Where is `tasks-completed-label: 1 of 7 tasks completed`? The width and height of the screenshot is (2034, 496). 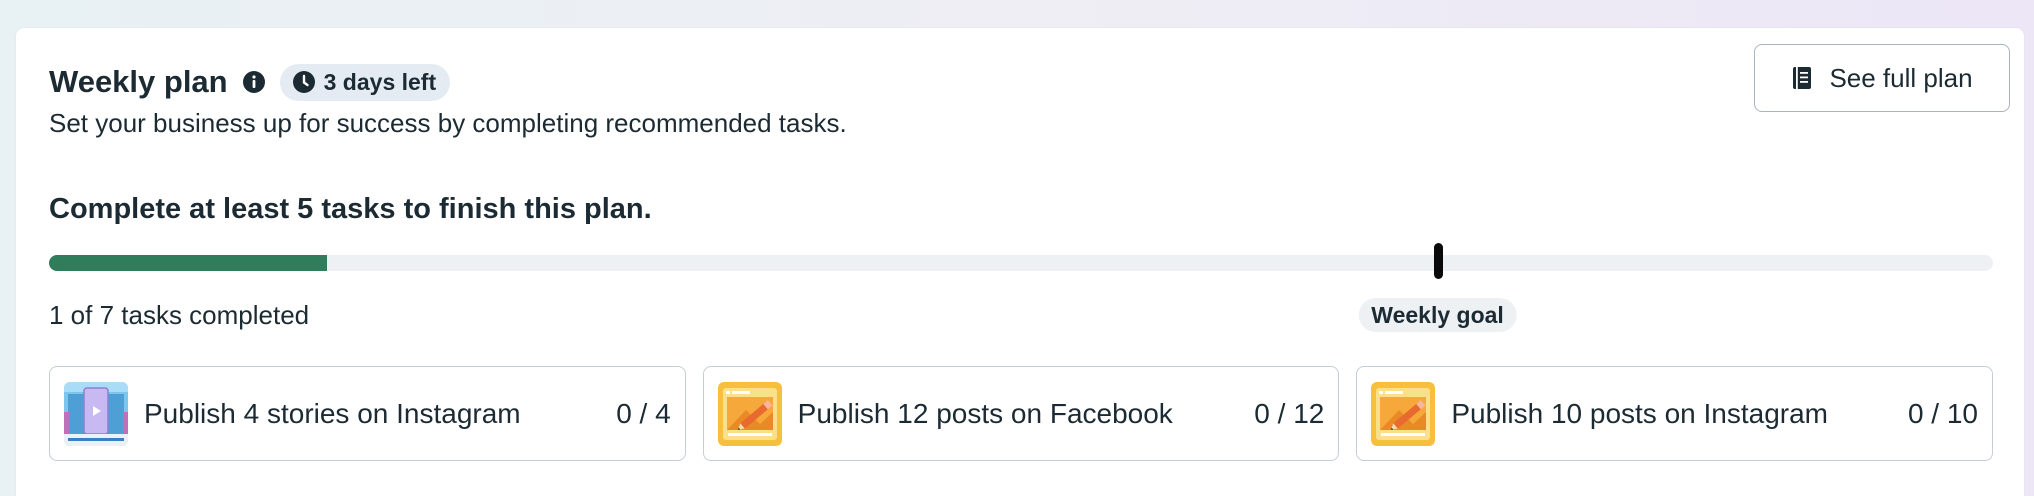
tasks-completed-label: 1 of 7 tasks completed is located at coordinates (179, 315).